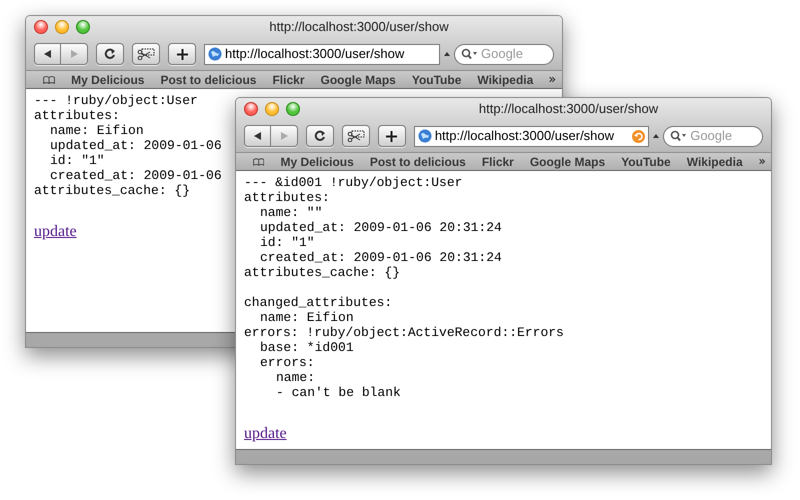 This screenshot has width=800, height=500. What do you see at coordinates (353, 182) in the screenshot?
I see `code-line: --- &id001 !ruby/object:User` at bounding box center [353, 182].